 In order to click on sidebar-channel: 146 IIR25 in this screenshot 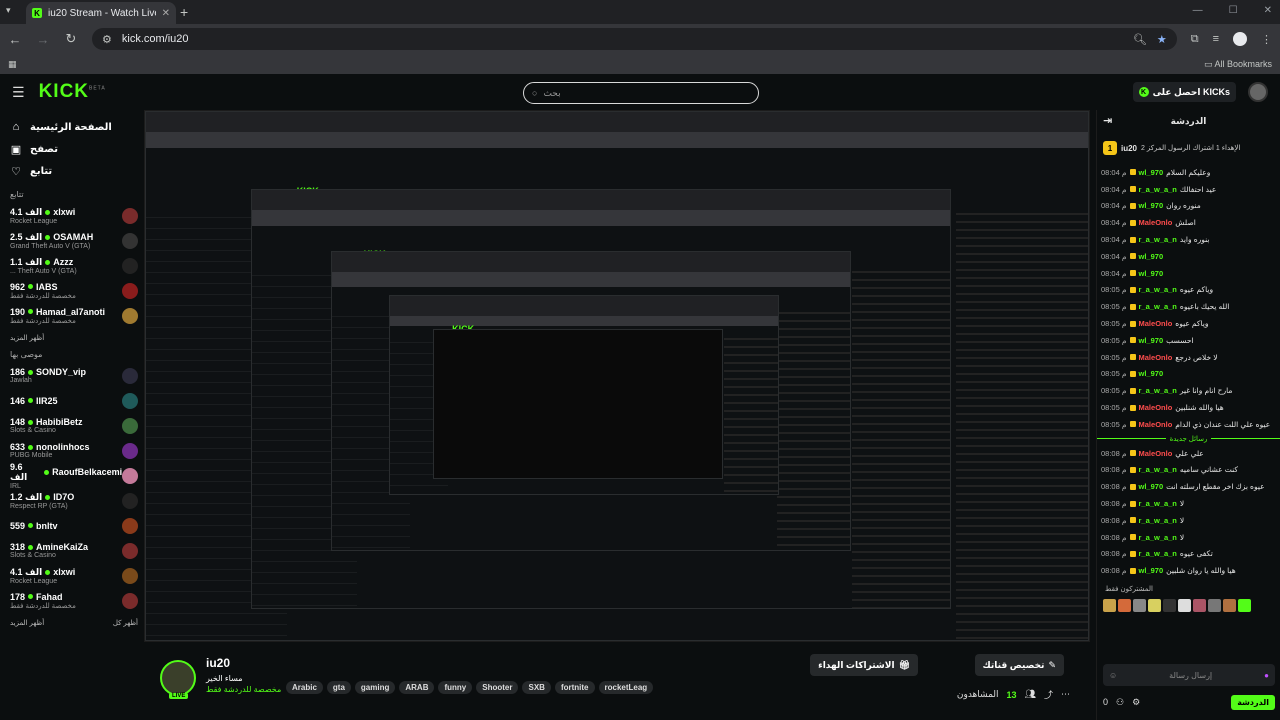, I will do `click(74, 400)`.